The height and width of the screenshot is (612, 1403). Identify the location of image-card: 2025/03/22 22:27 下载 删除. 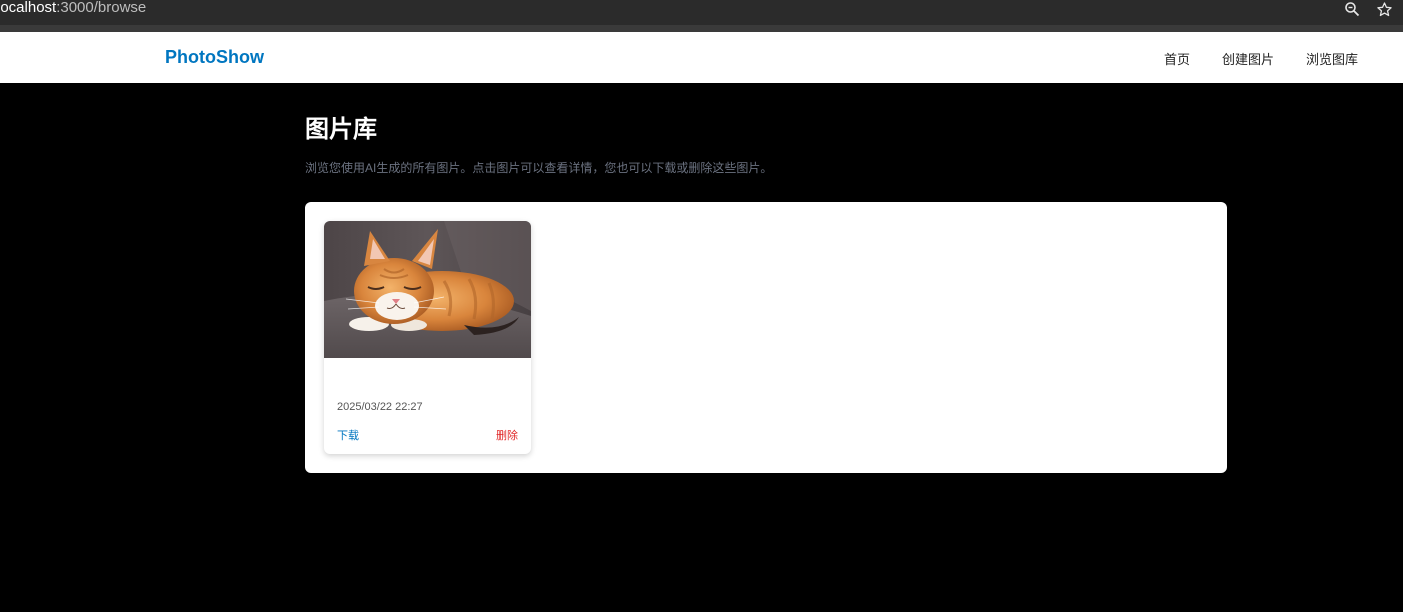
(427, 337).